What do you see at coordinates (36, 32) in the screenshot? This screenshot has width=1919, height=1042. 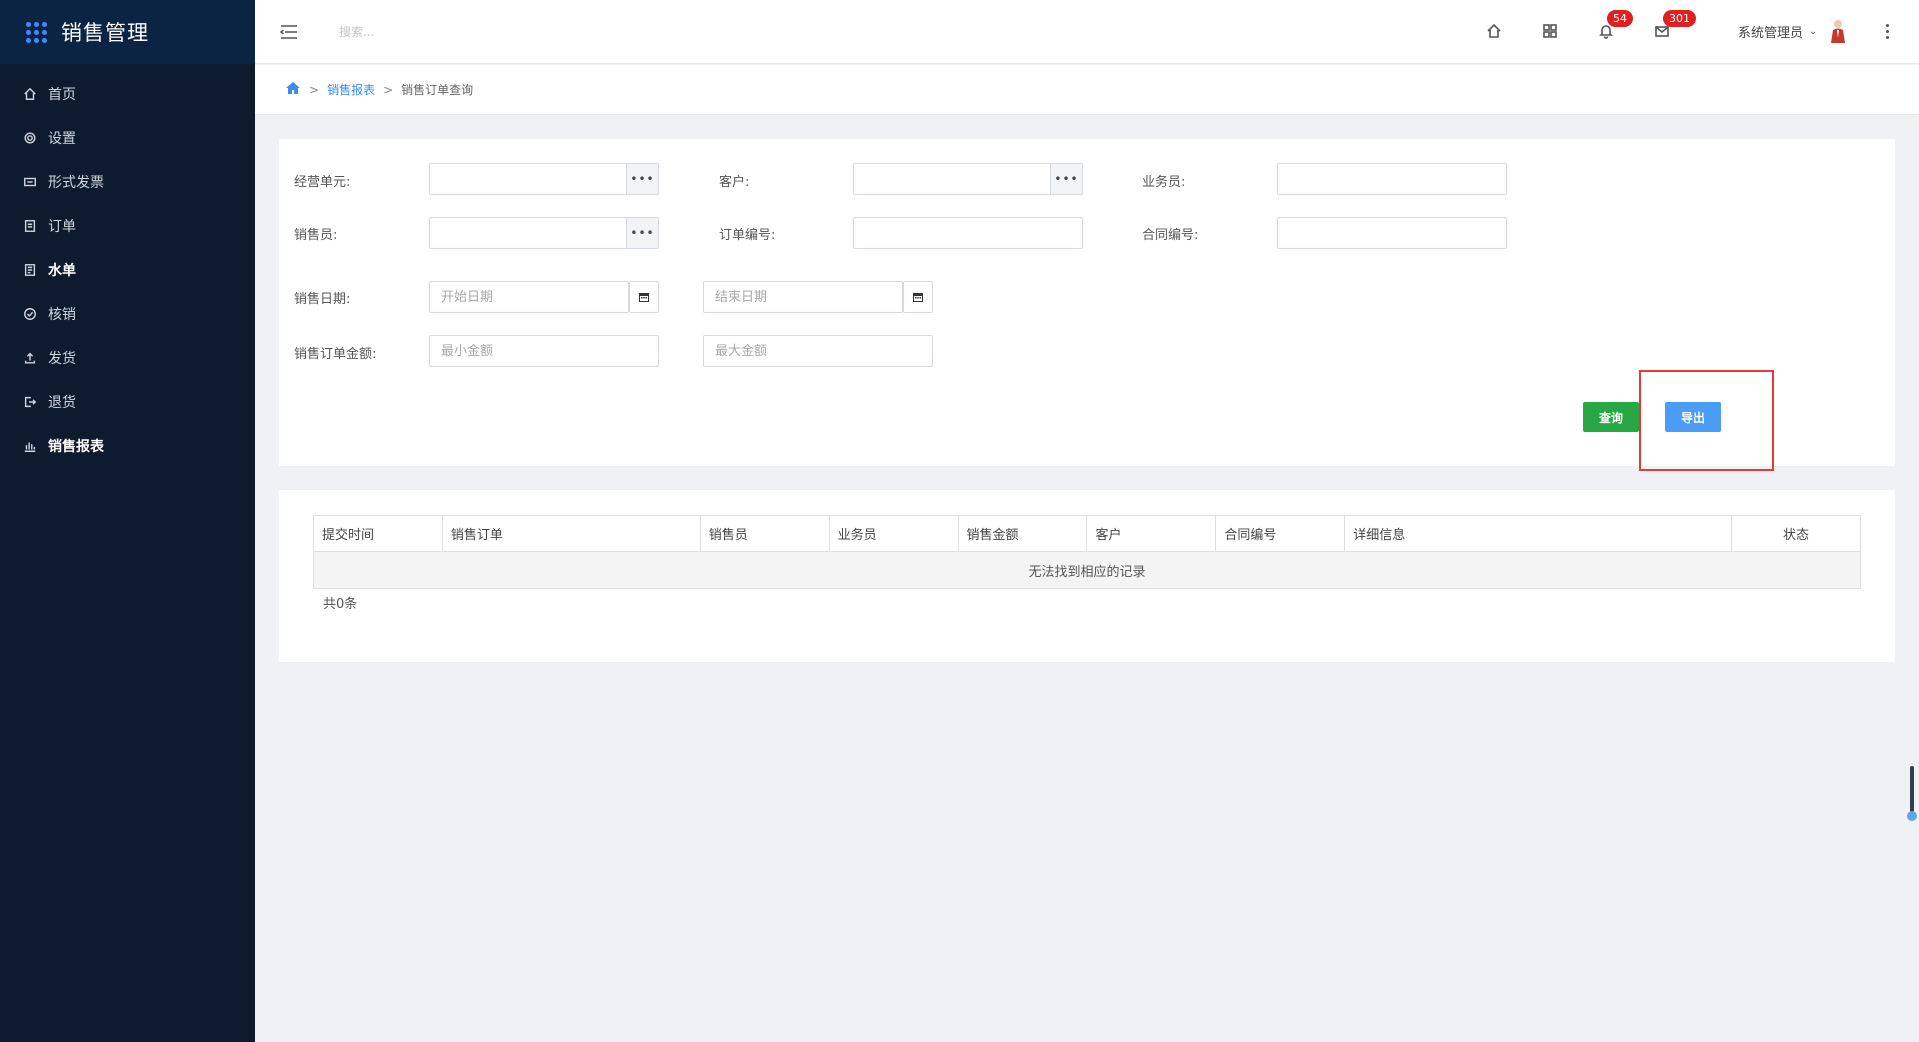 I see `apps-grid-icon` at bounding box center [36, 32].